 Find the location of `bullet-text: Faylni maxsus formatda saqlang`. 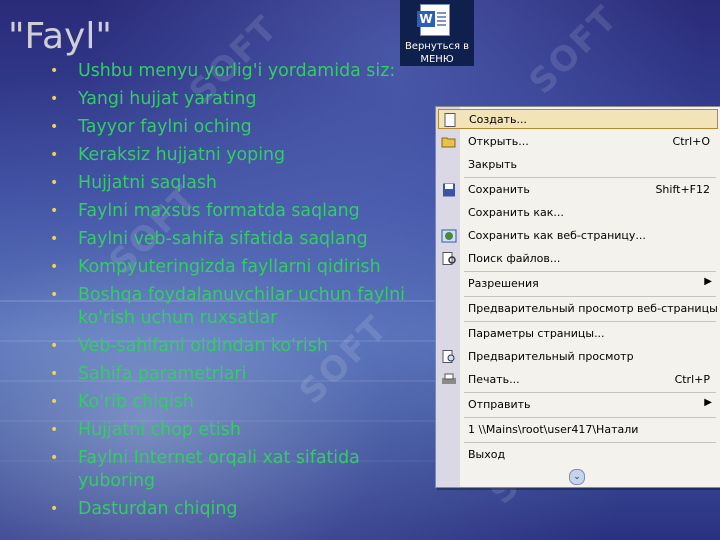

bullet-text: Faylni maxsus formatda saqlang is located at coordinates (219, 211).